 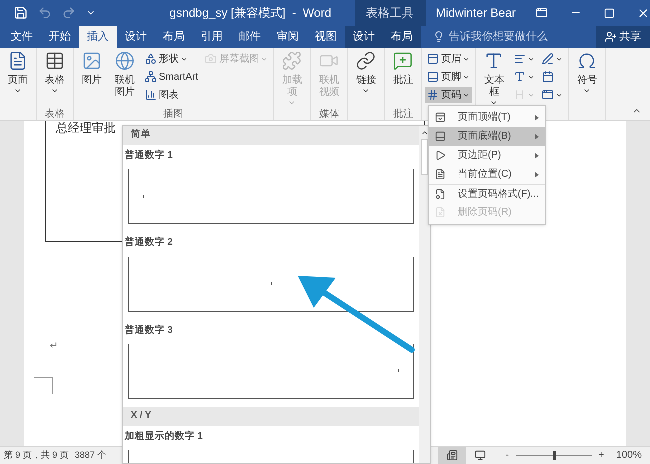 What do you see at coordinates (171, 77) in the screenshot?
I see `ribbon-button: SmartArt` at bounding box center [171, 77].